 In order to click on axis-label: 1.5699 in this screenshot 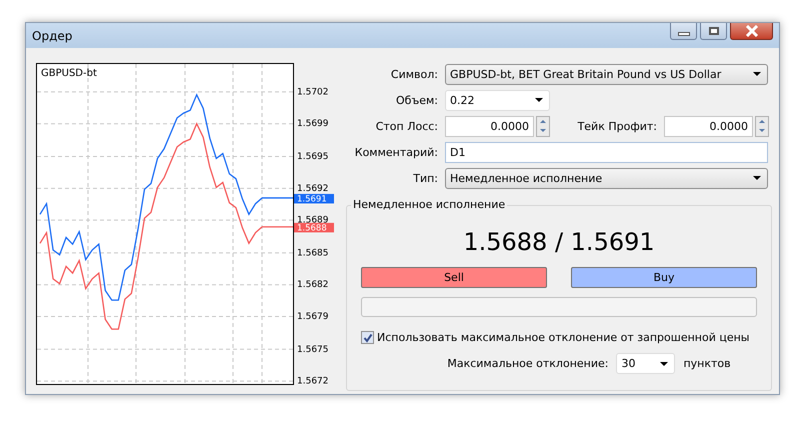, I will do `click(312, 124)`.